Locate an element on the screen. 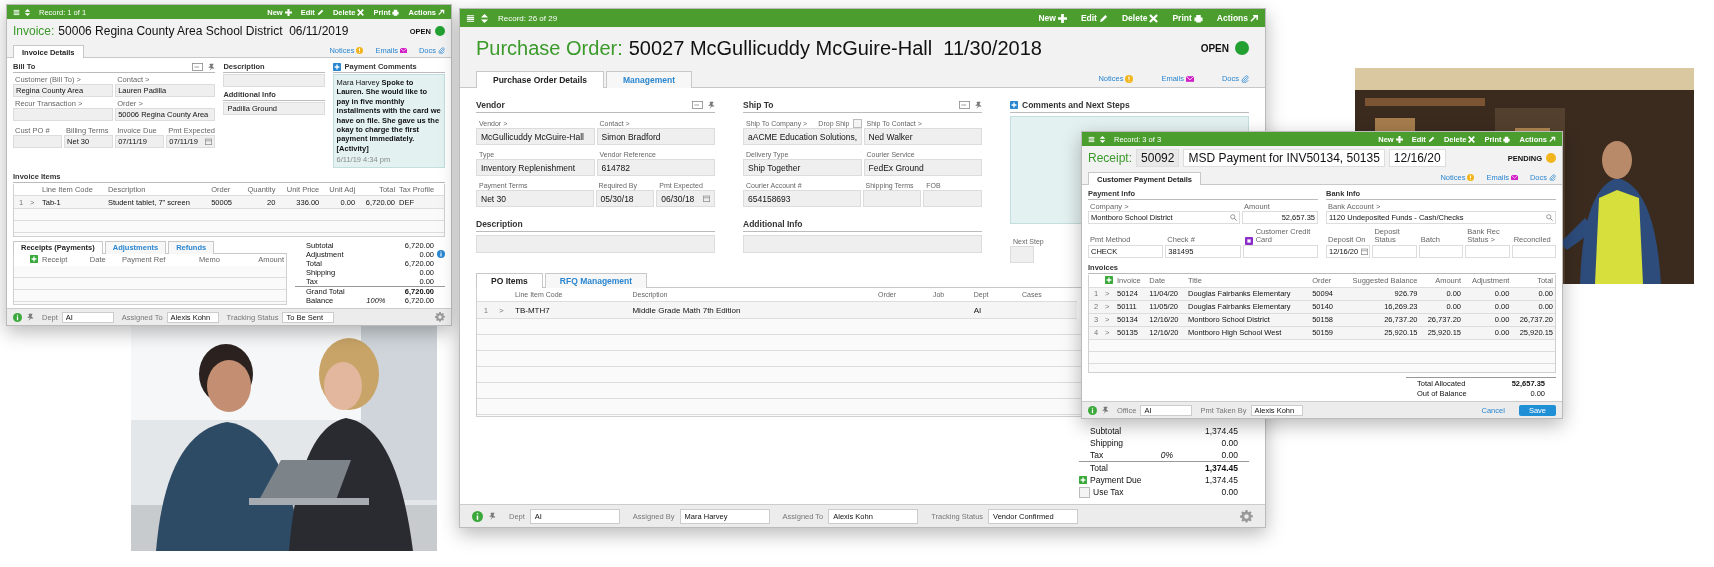 The image size is (1714, 567). record-counter: Record: 26 of 29 is located at coordinates (528, 18).